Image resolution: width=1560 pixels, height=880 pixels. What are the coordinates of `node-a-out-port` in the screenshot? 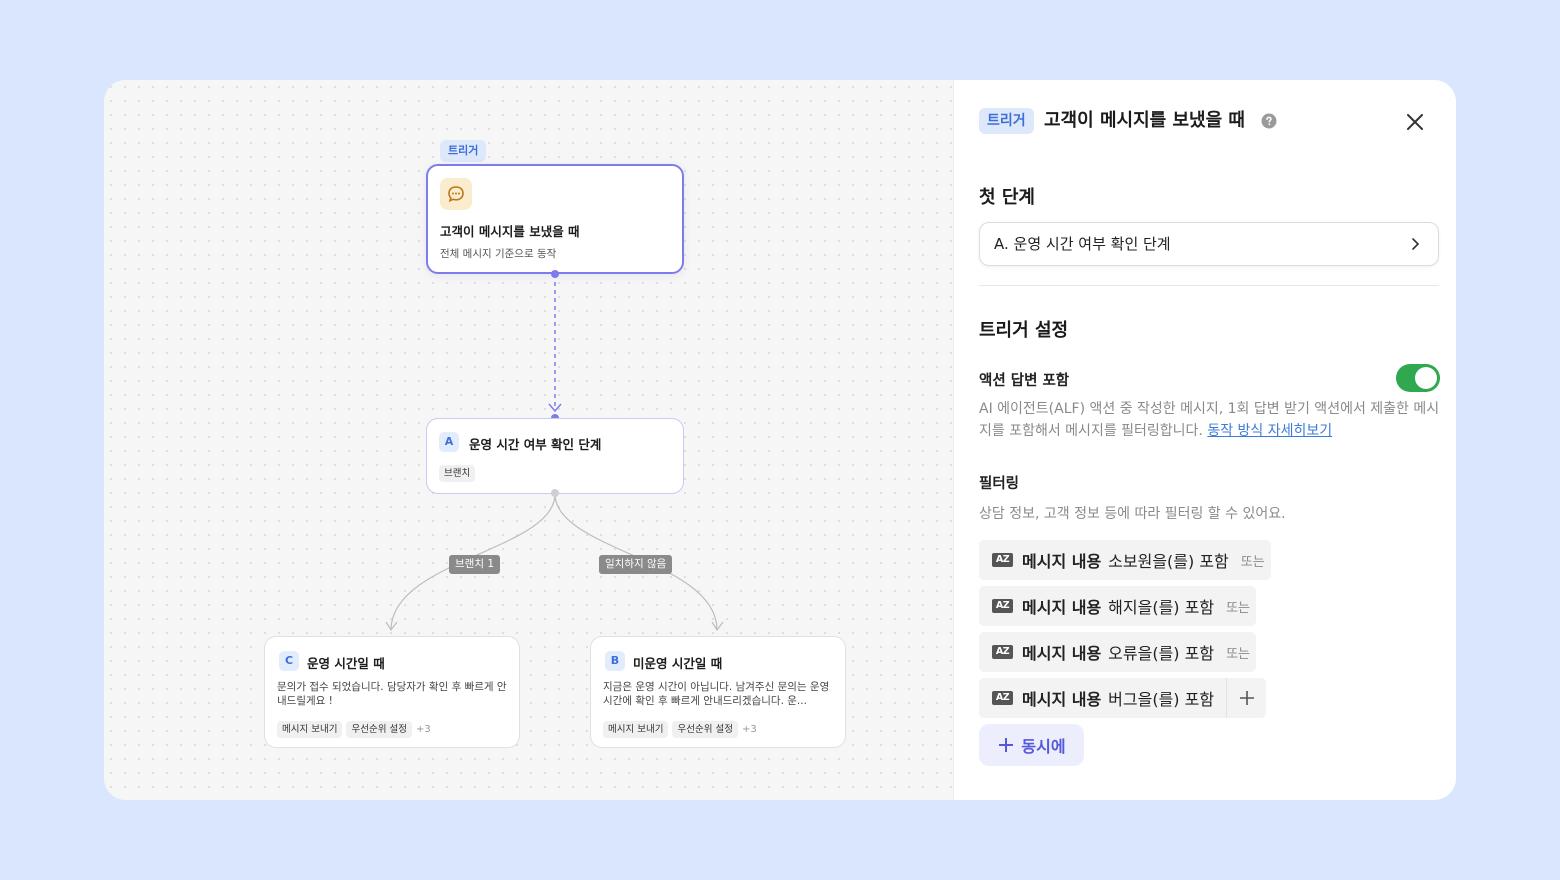 It's located at (555, 493).